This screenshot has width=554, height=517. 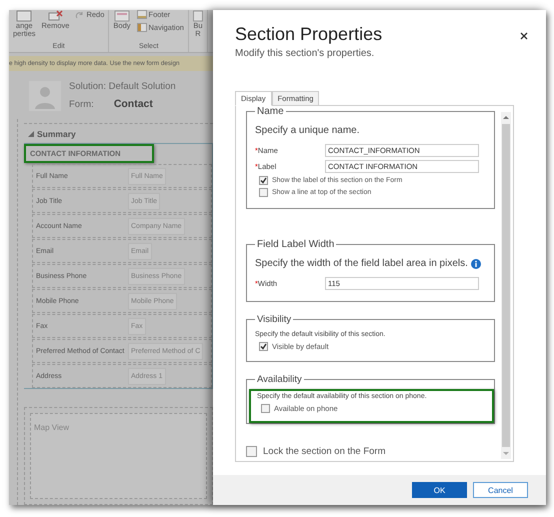 What do you see at coordinates (439, 490) in the screenshot?
I see `ok-button: OK` at bounding box center [439, 490].